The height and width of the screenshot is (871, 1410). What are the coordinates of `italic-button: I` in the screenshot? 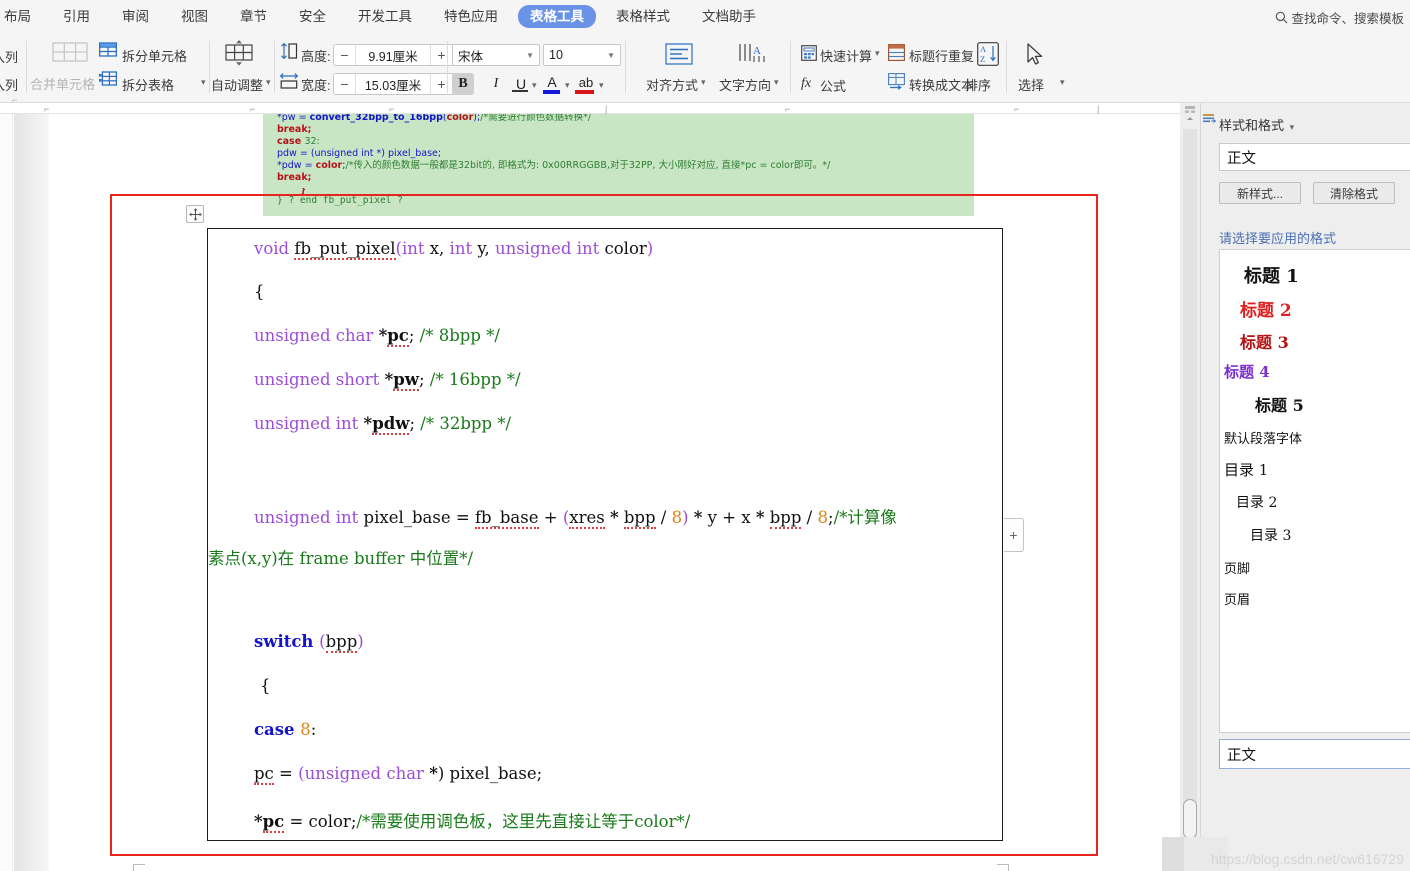 It's located at (496, 84).